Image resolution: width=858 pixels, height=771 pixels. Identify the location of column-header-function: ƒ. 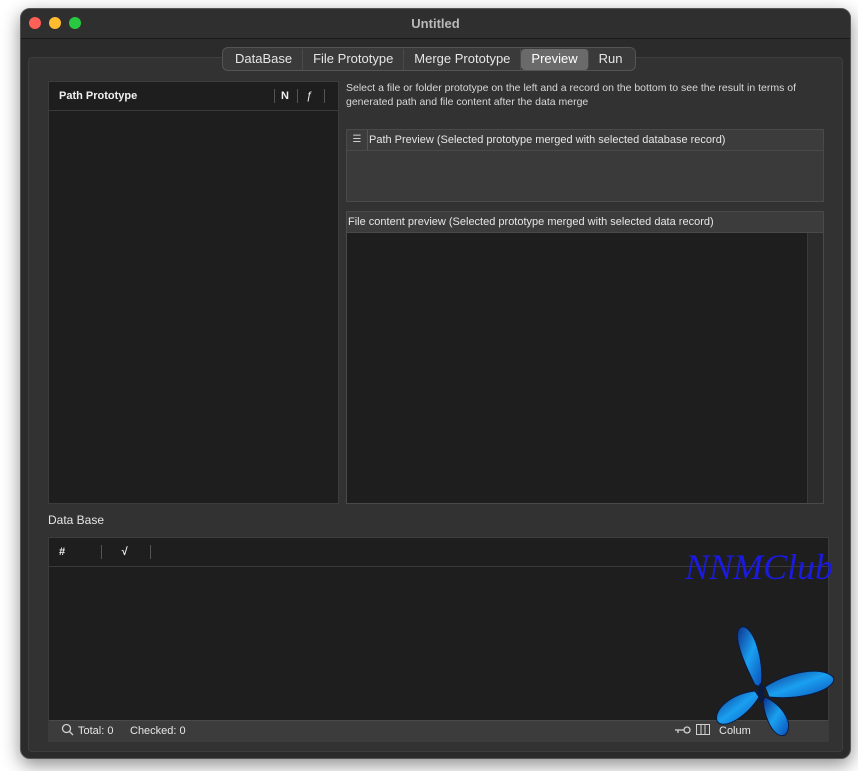
(309, 96).